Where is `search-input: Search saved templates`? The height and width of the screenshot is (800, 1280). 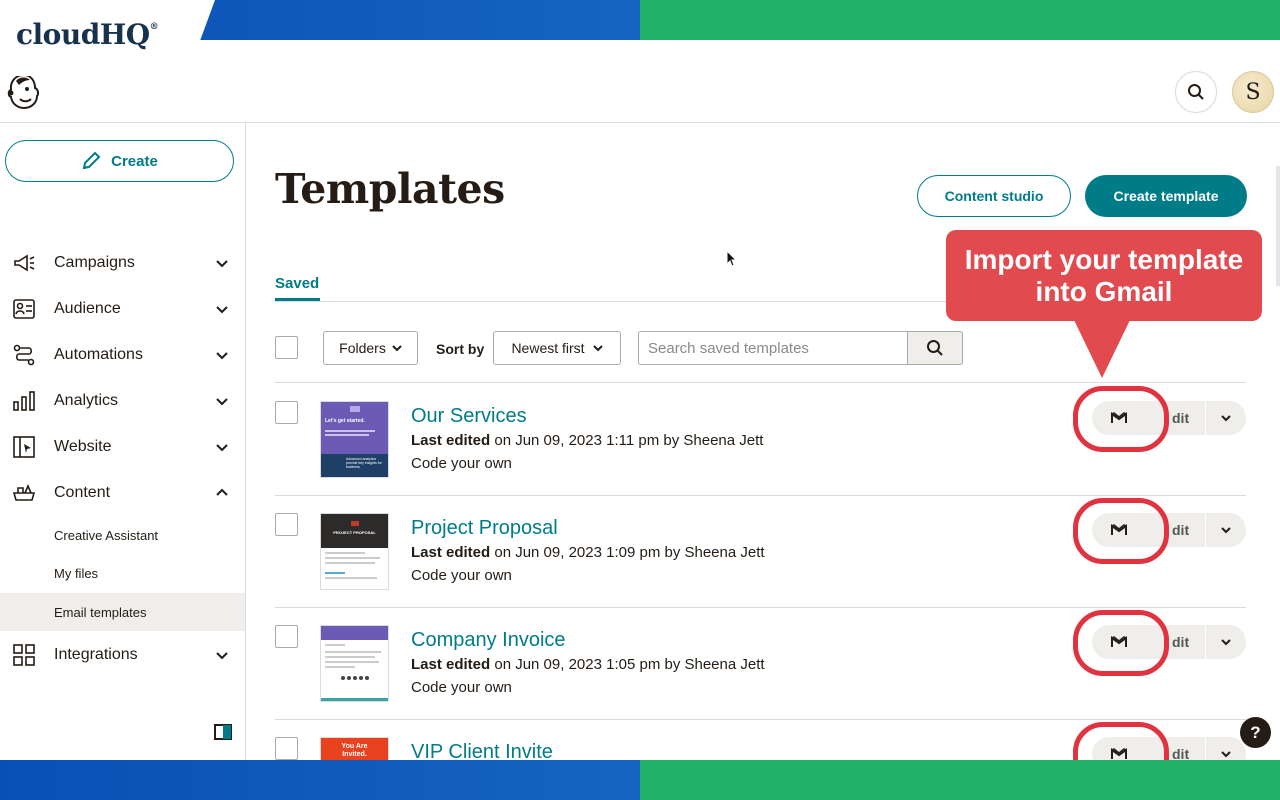
search-input: Search saved templates is located at coordinates (773, 348).